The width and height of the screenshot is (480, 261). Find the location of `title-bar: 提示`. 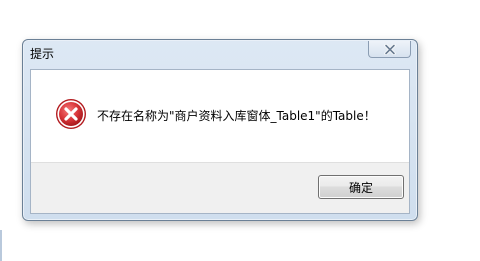

title-bar: 提示 is located at coordinates (220, 53).